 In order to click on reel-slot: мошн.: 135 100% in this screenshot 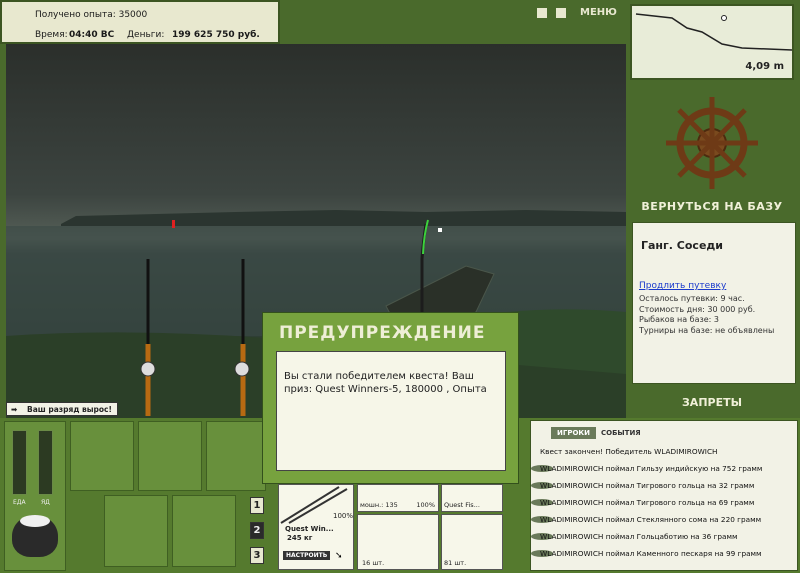, I will do `click(398, 498)`.